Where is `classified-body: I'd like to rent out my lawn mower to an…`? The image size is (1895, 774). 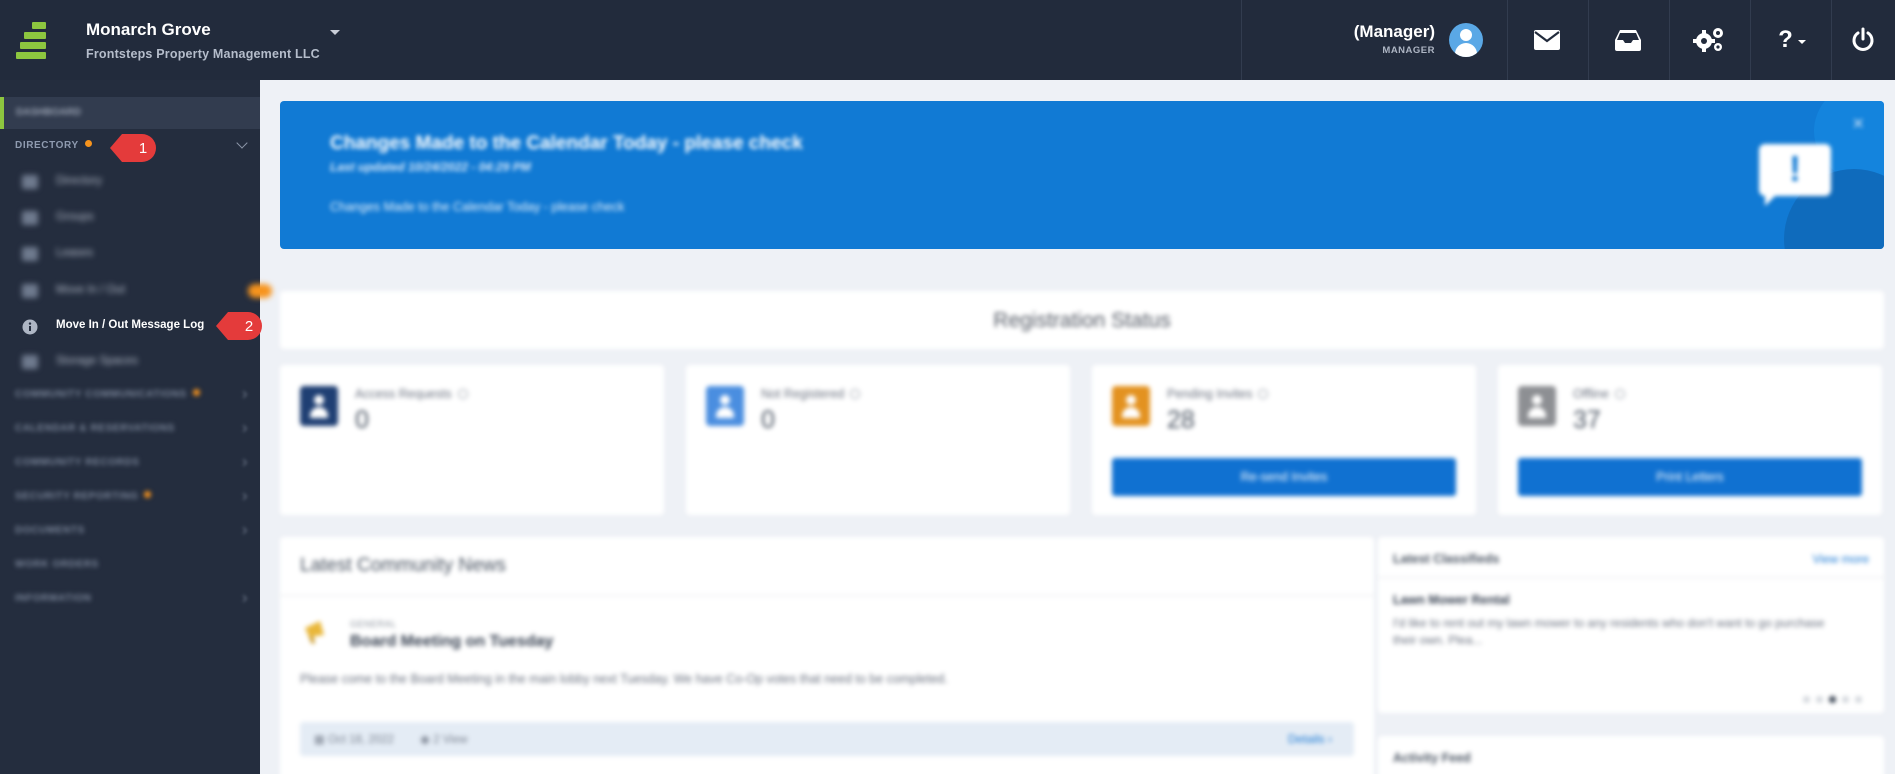 classified-body: I'd like to rent out my lawn mower to an… is located at coordinates (1609, 631).